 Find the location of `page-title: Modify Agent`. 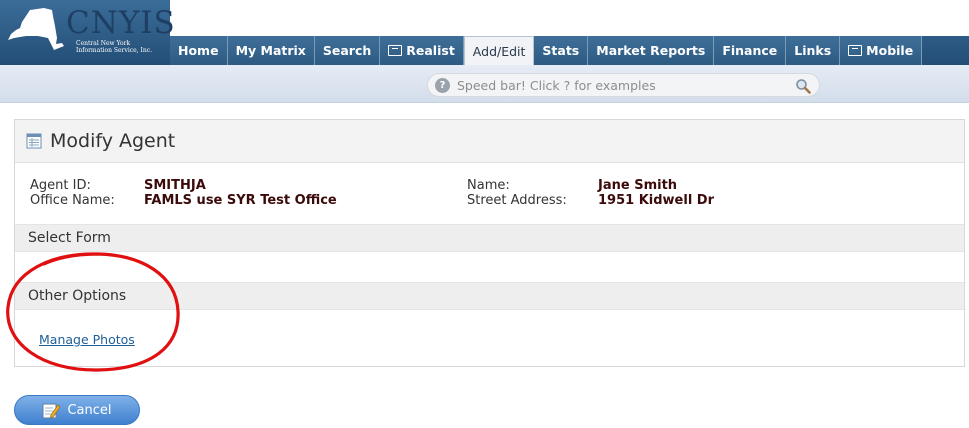

page-title: Modify Agent is located at coordinates (113, 141).